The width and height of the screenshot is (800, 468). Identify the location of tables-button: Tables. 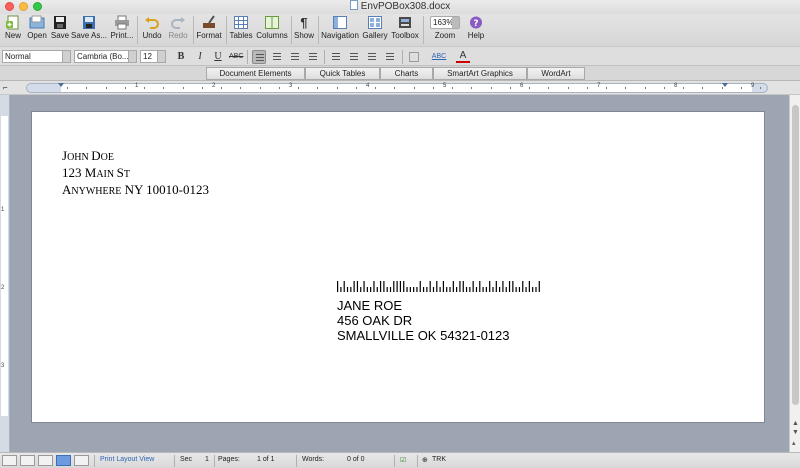
(241, 30).